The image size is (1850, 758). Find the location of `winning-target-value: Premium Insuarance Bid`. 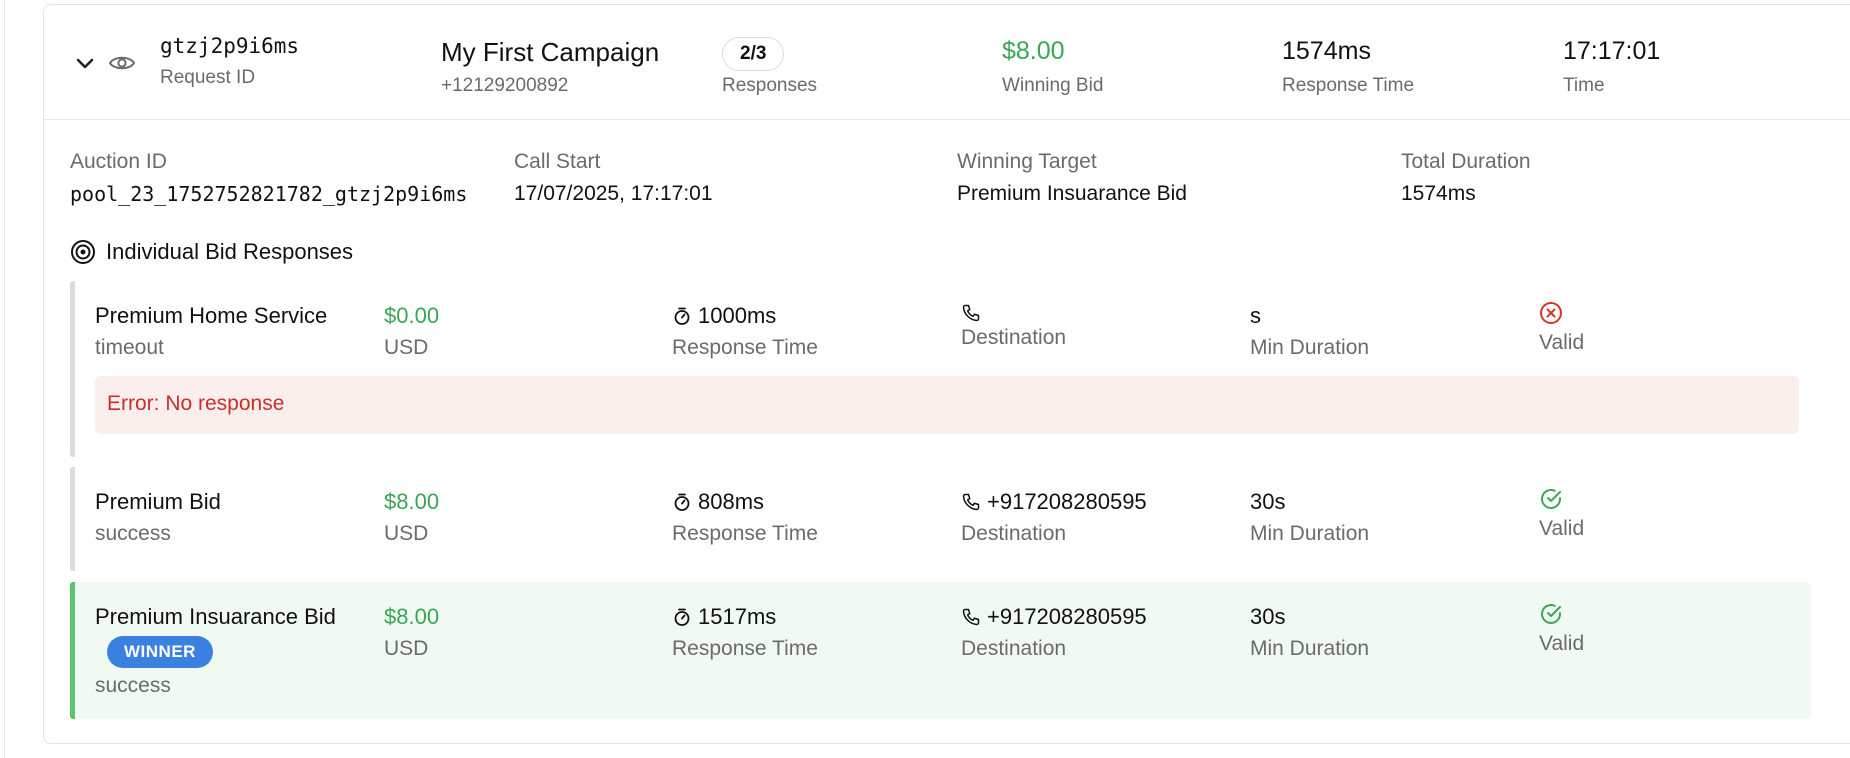

winning-target-value: Premium Insuarance Bid is located at coordinates (1072, 193).